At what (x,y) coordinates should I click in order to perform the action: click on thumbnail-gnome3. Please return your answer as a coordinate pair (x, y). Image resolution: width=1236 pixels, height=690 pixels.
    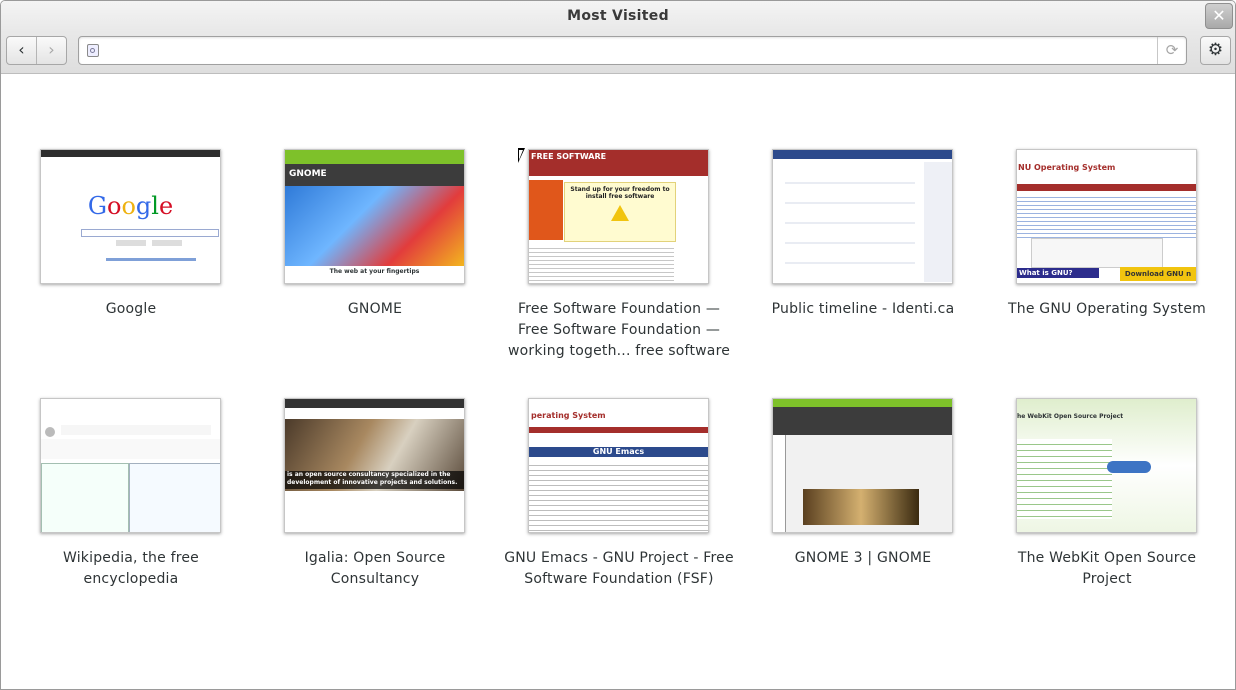
    Looking at the image, I should click on (862, 465).